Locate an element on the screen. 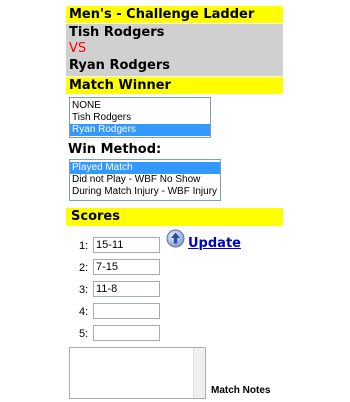 This screenshot has width=350, height=402. score-label-5: 5: is located at coordinates (84, 334).